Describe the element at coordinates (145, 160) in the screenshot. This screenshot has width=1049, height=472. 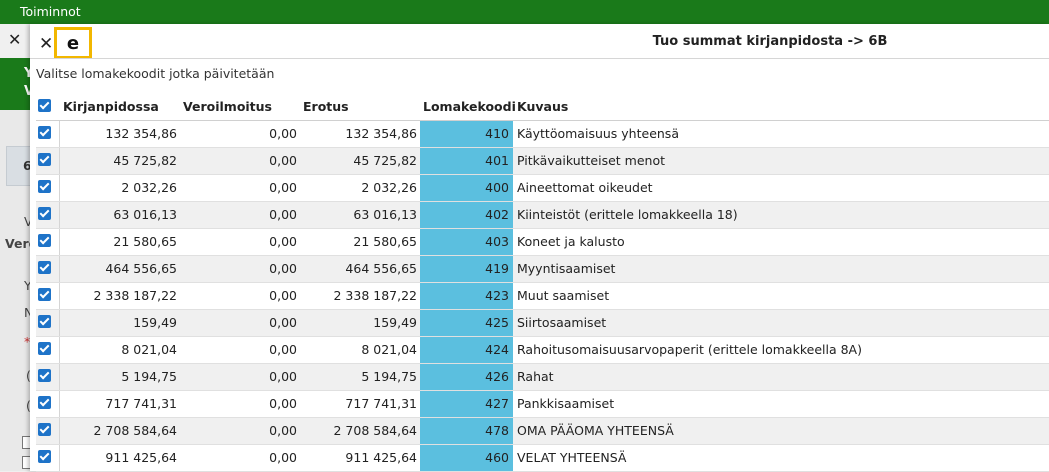
I see `cell-kirjanpidossa: 45 725,82` at that location.